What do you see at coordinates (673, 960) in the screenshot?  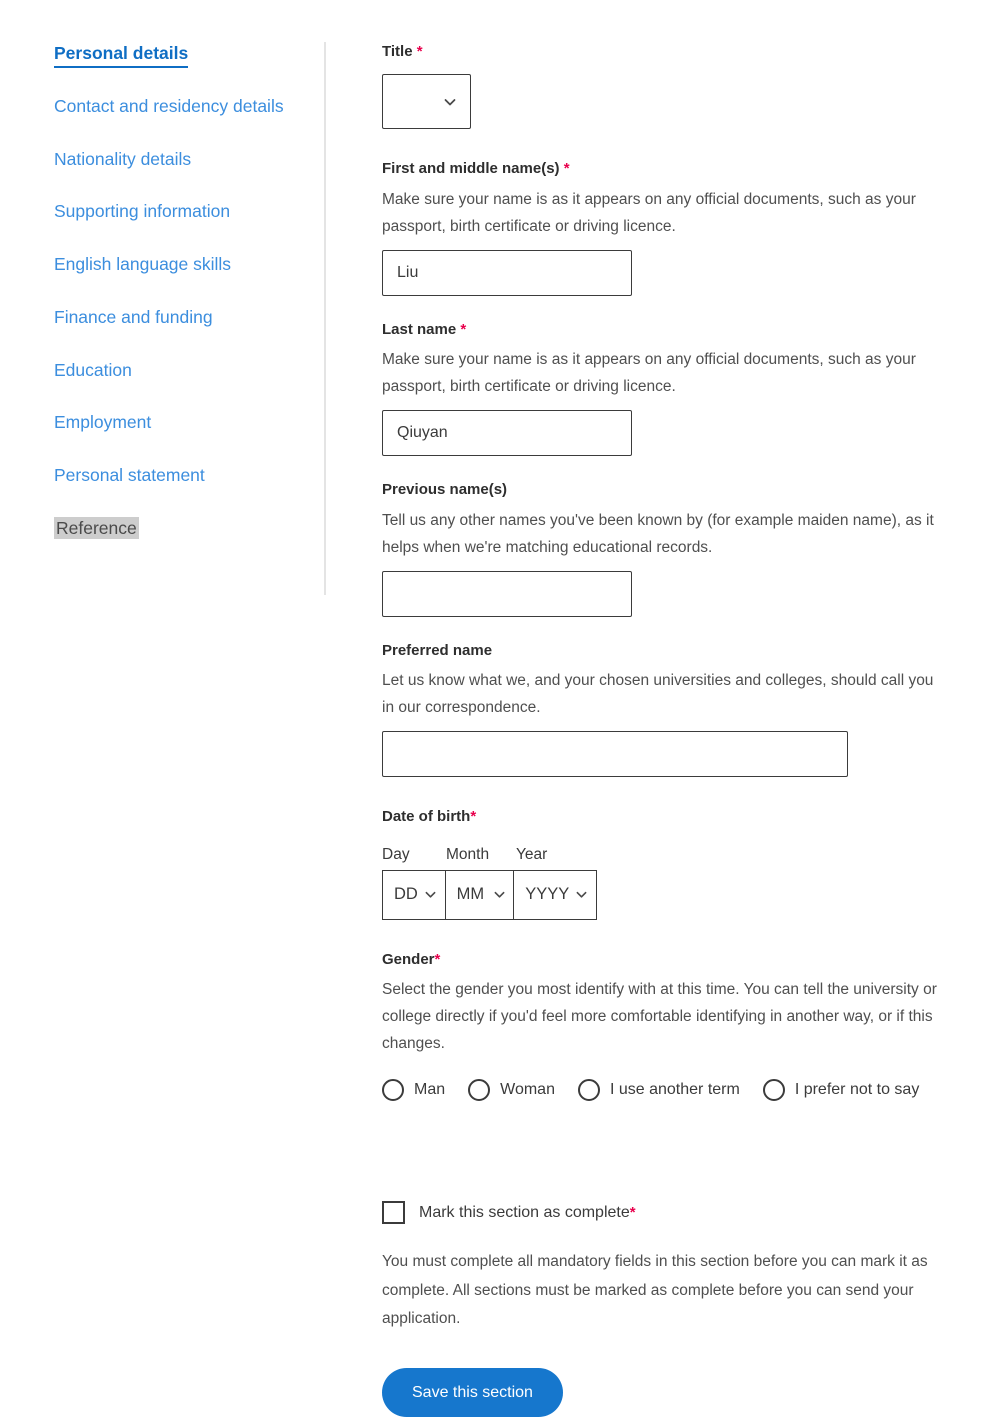 I see `field-gender-label: Gender*` at bounding box center [673, 960].